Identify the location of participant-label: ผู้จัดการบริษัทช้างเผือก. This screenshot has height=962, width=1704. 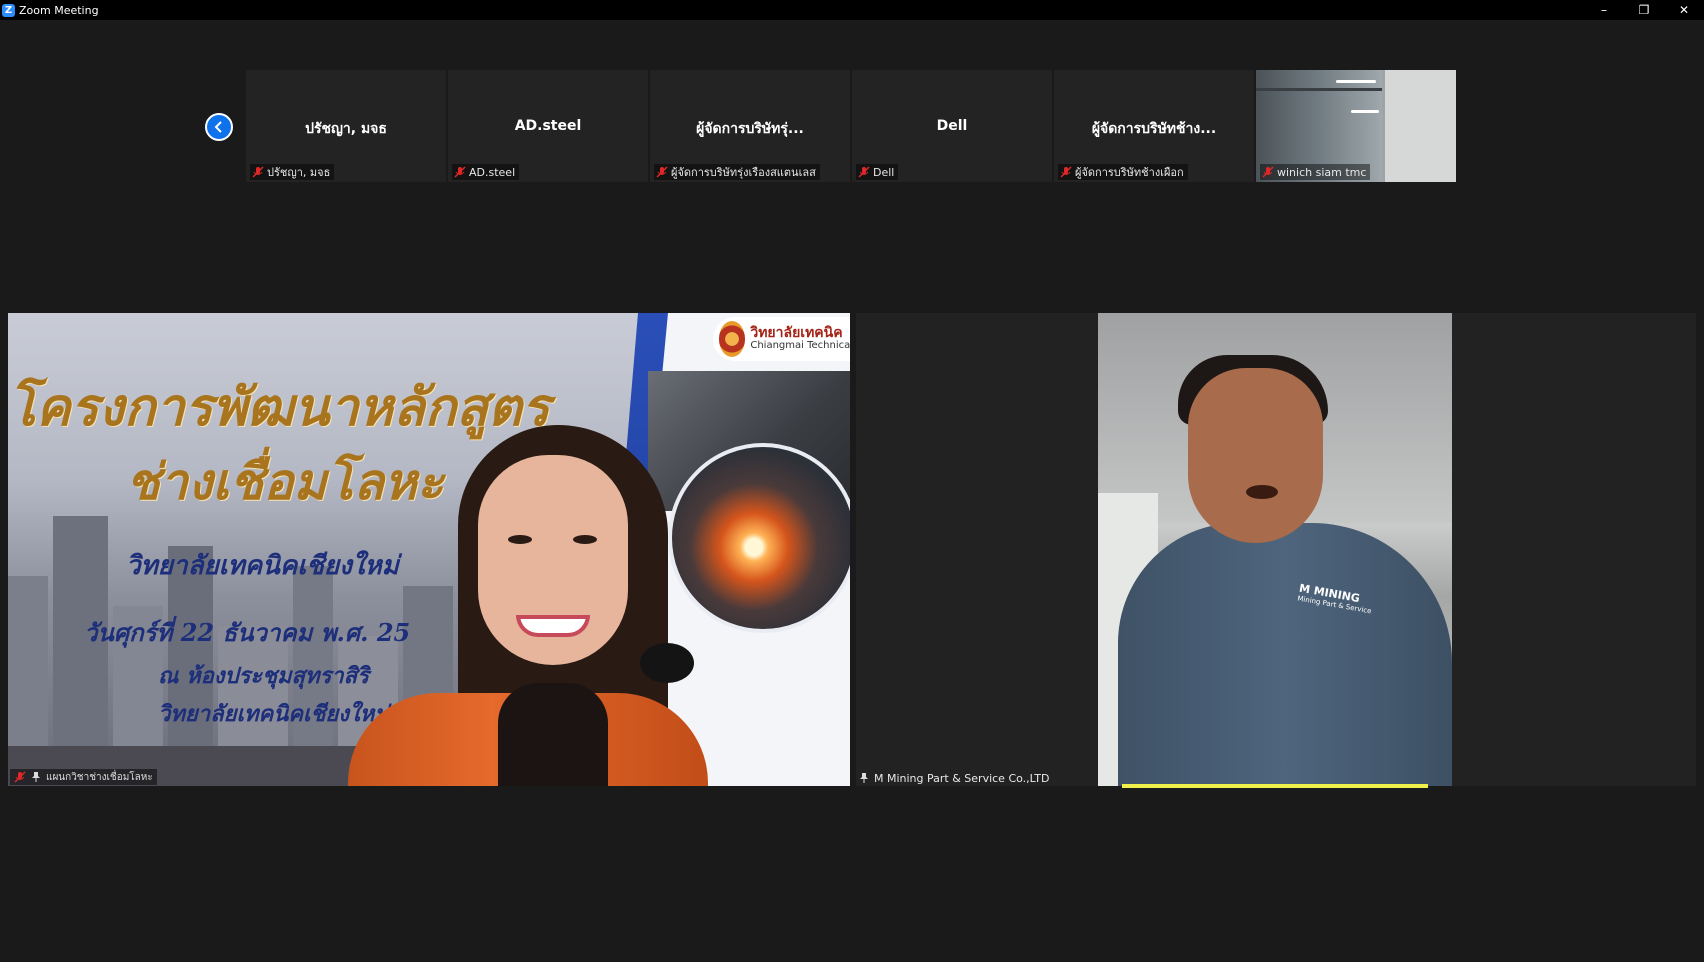
(1123, 172).